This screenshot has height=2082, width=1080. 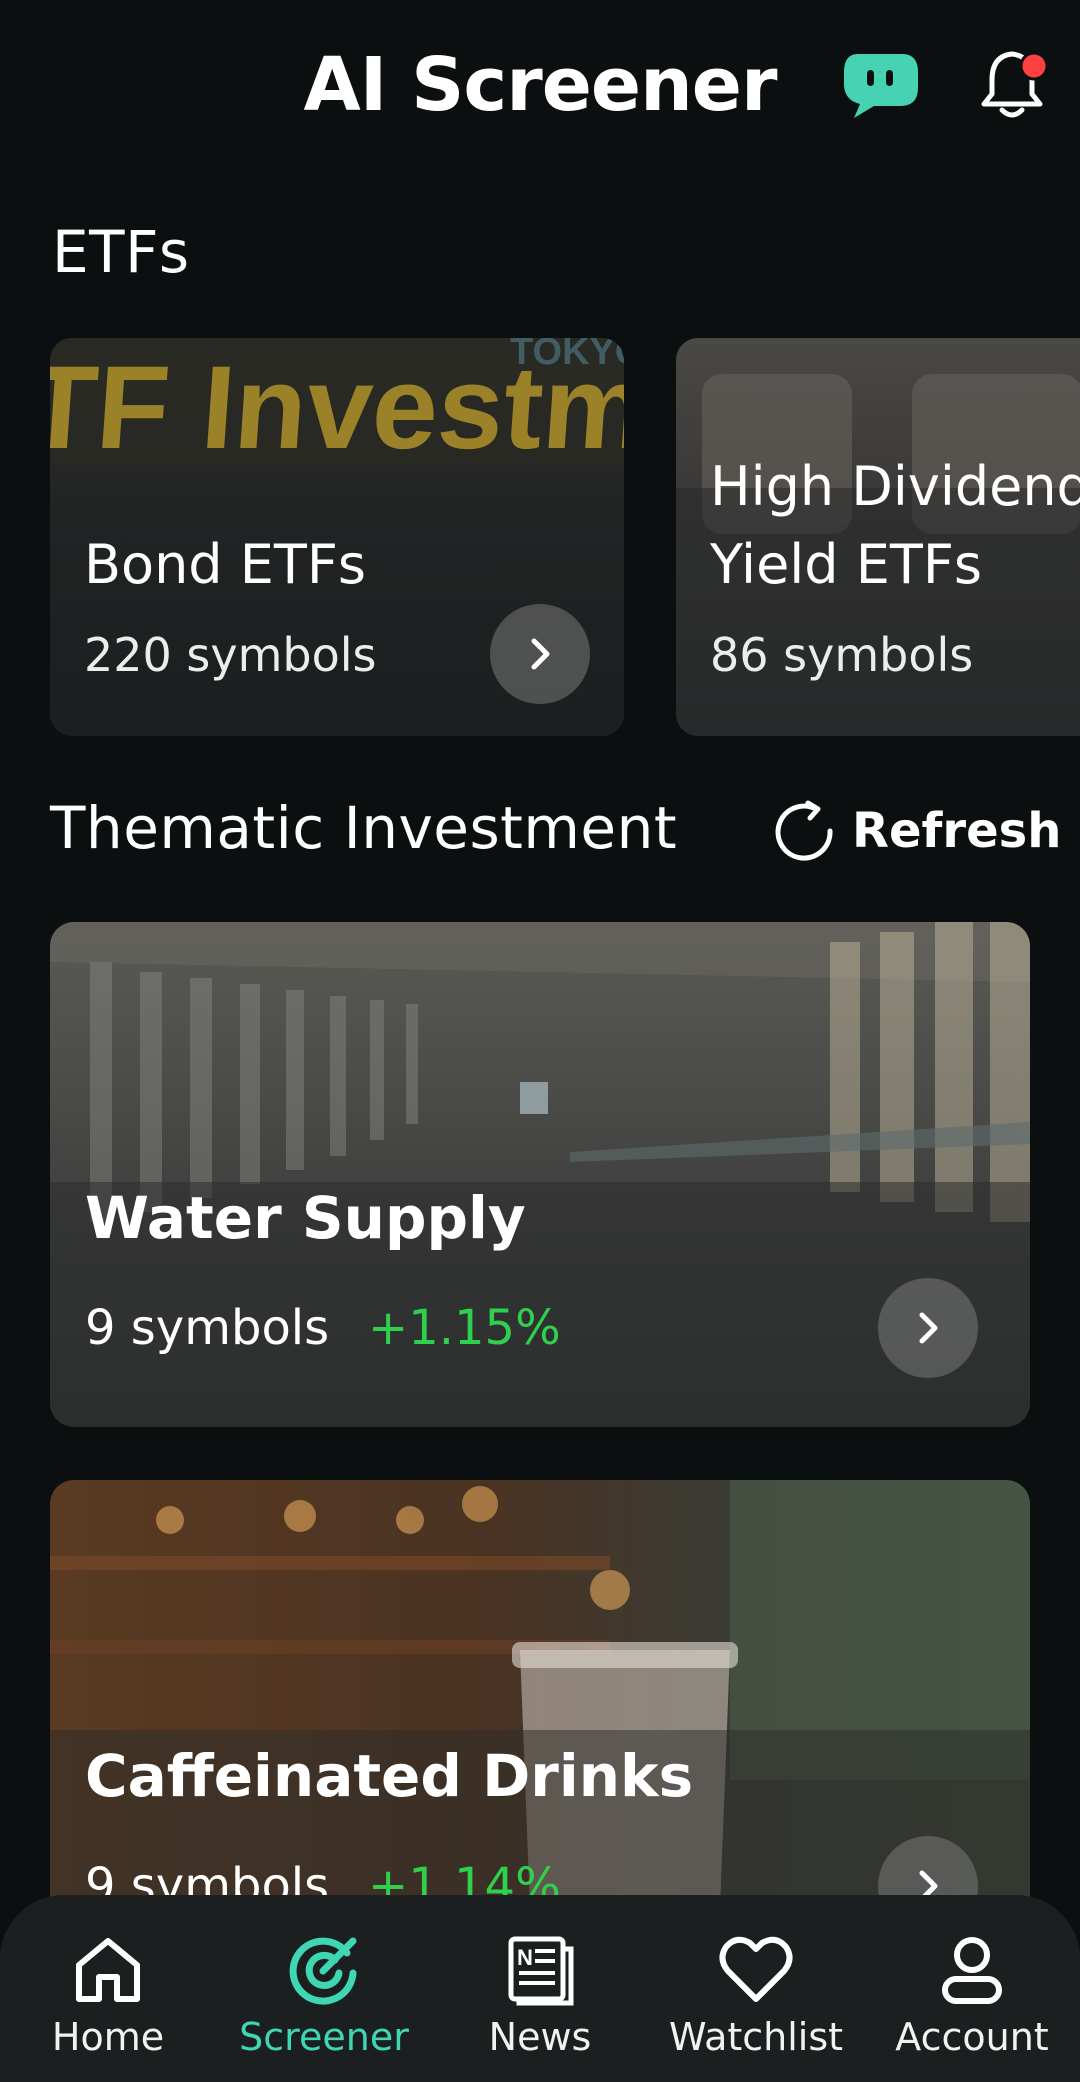 I want to click on tab-account: Account, so click(x=972, y=1988).